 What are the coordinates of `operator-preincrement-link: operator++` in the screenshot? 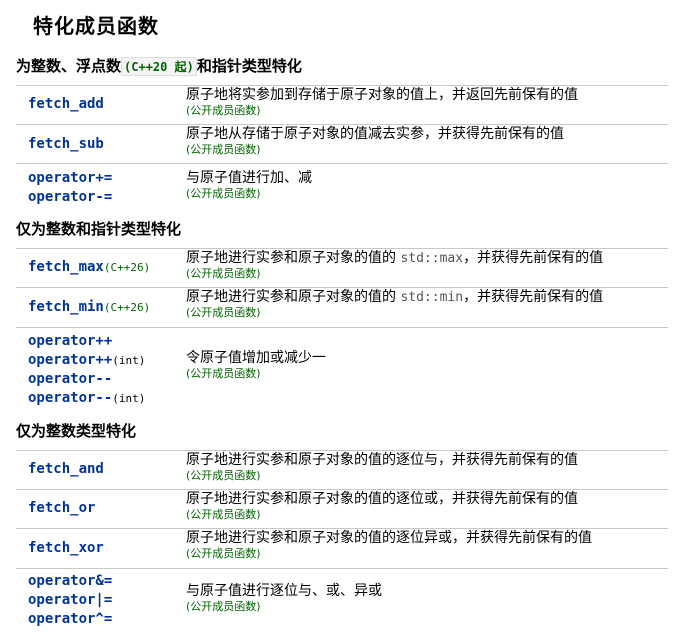 It's located at (86, 341).